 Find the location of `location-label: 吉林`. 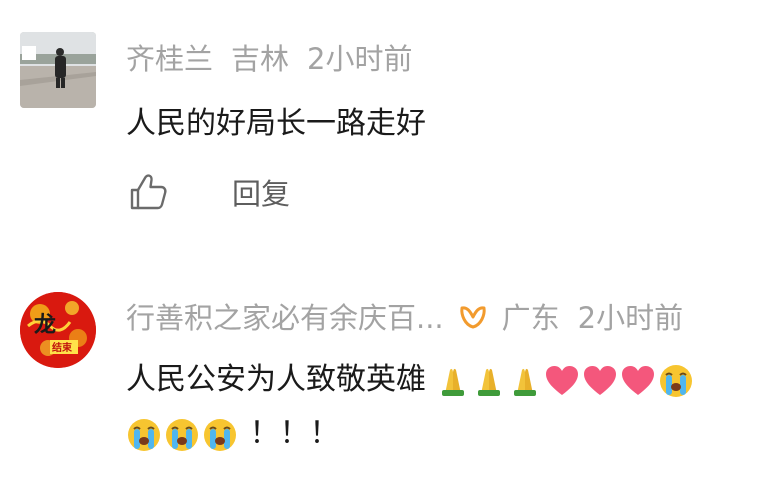

location-label: 吉林 is located at coordinates (260, 59).